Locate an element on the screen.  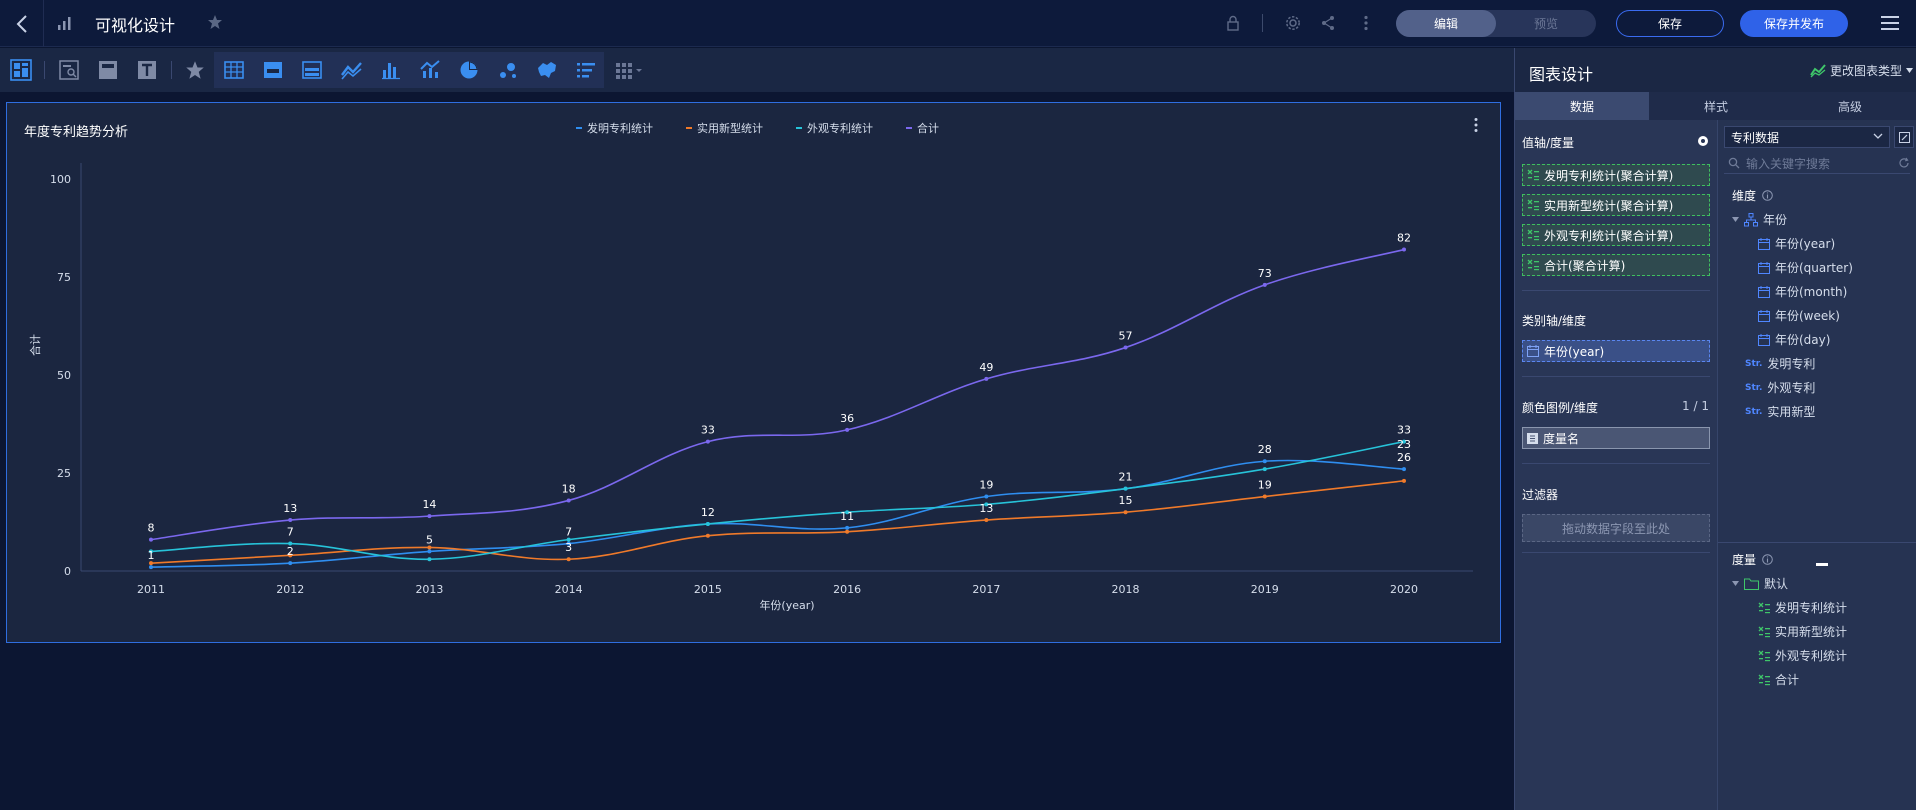
change-chart-type-button: 更改图表类型 is located at coordinates (1861, 70).